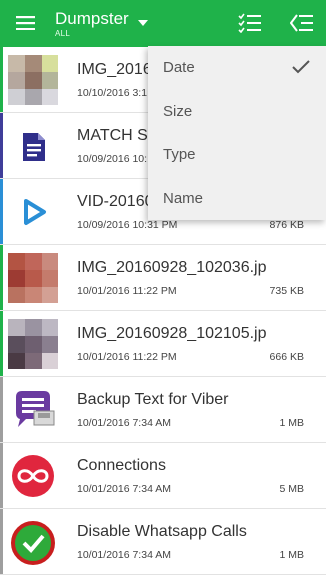 The height and width of the screenshot is (575, 326). Describe the element at coordinates (286, 225) in the screenshot. I see `file-size: 876 KB` at that location.